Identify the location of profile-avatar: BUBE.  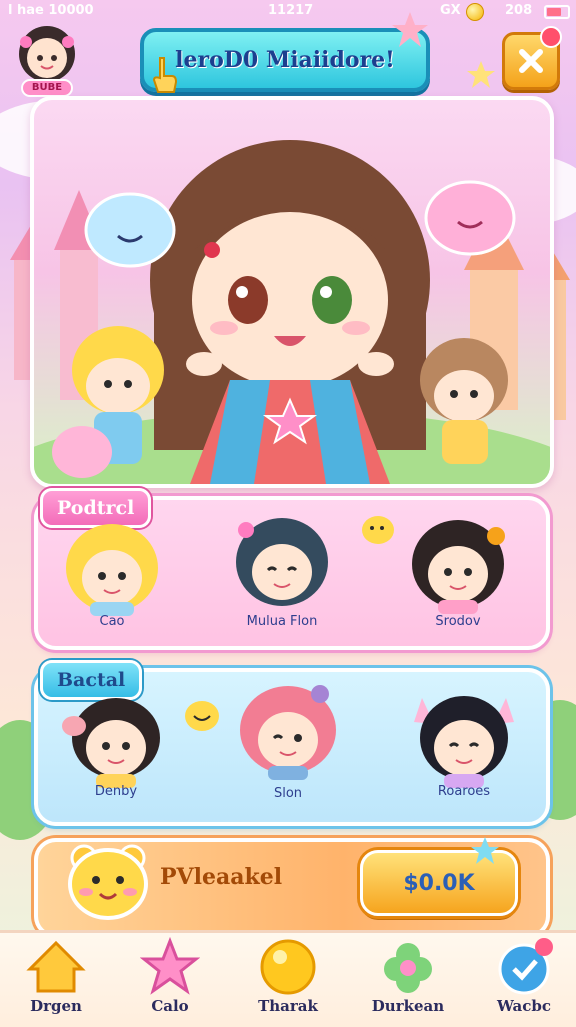
(47, 61).